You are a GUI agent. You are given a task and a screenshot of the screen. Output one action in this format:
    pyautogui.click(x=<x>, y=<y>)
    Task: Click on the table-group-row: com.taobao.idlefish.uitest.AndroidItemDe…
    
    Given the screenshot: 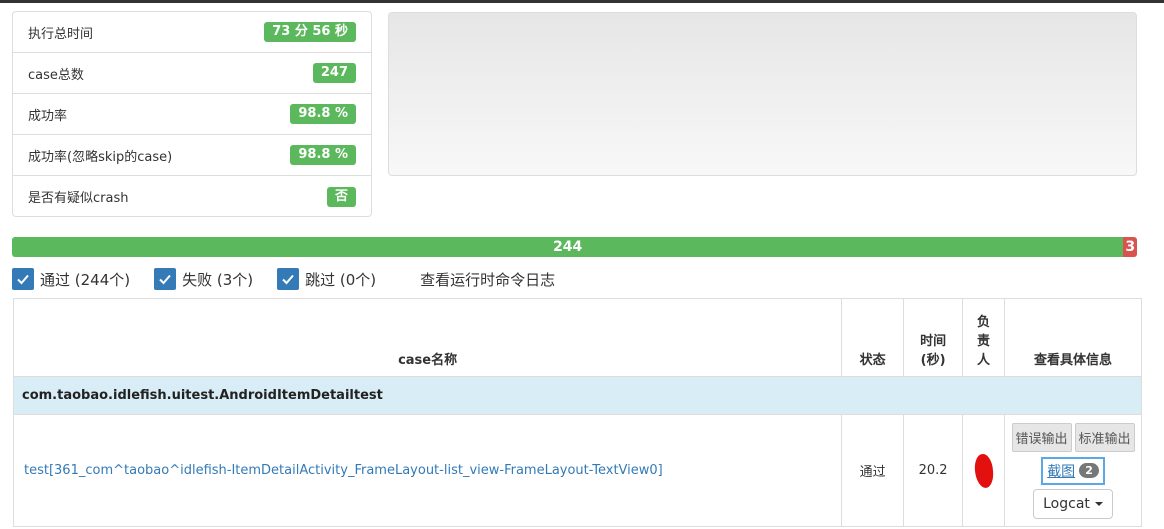 What is the action you would take?
    pyautogui.click(x=577, y=395)
    